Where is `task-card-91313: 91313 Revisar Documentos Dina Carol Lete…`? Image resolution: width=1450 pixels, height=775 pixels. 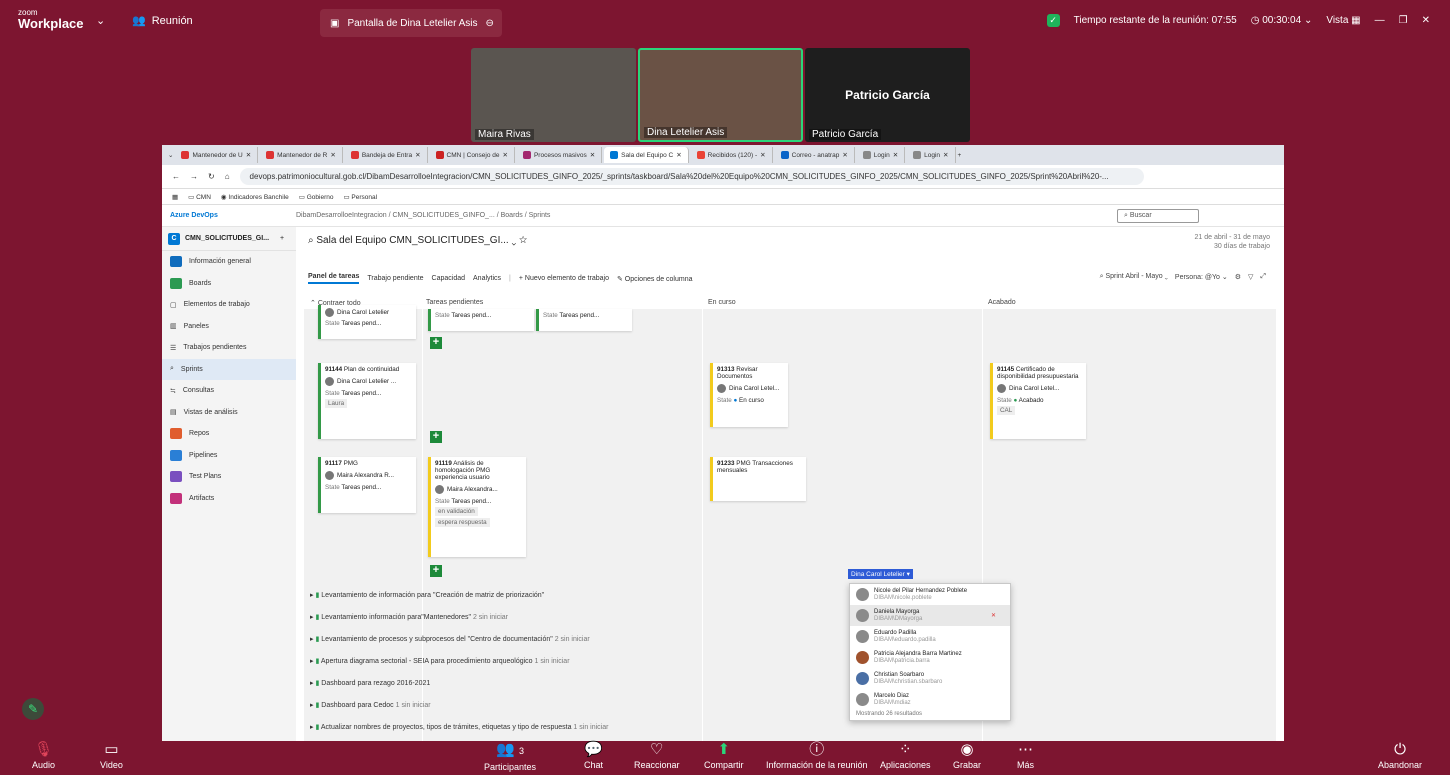
task-card-91313: 91313 Revisar Documentos Dina Carol Lete… is located at coordinates (749, 395).